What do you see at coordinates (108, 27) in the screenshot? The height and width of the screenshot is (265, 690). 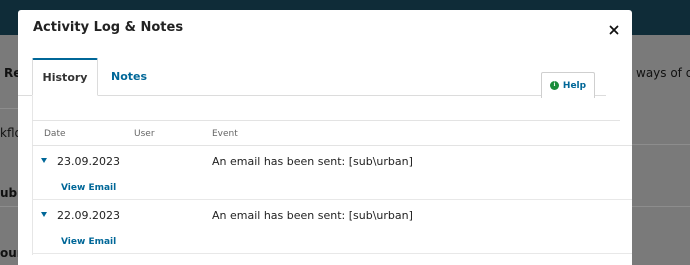 I see `modal-title: Activity Log & Notes` at bounding box center [108, 27].